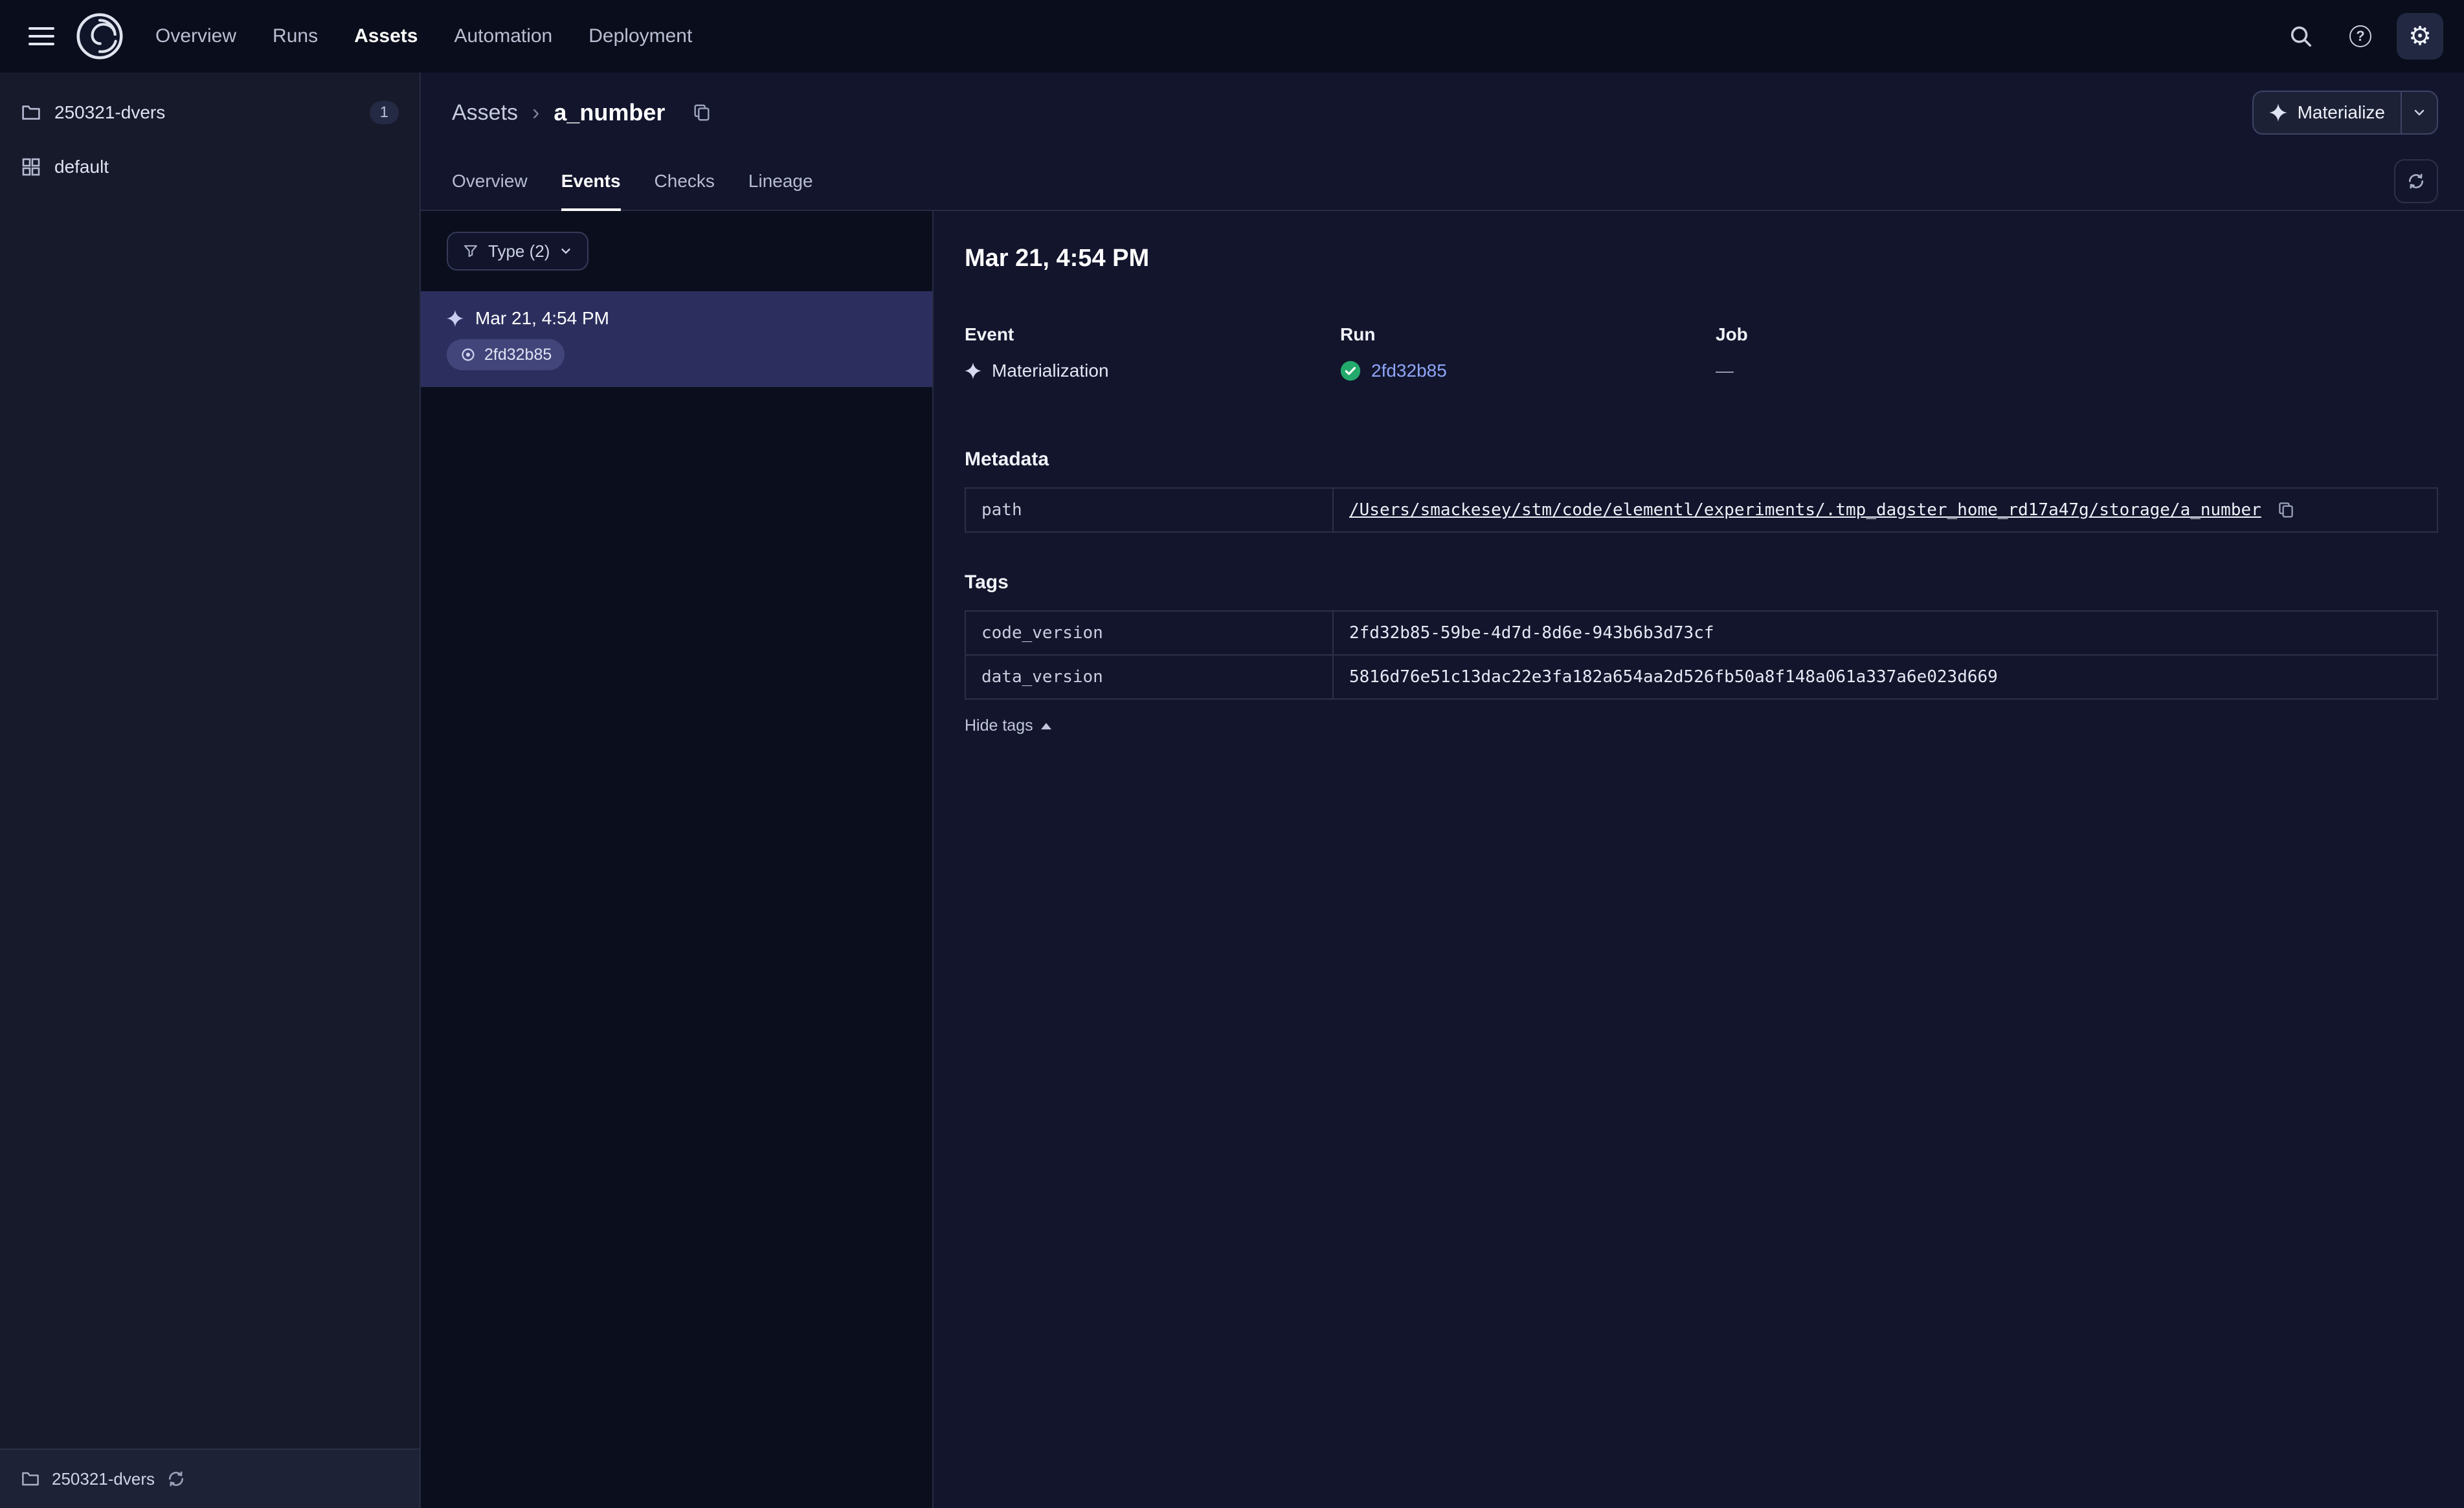 This screenshot has height=1508, width=2464. Describe the element at coordinates (1445, 182) in the screenshot. I see `asset-tabs: Overview Events Checks Lineage` at that location.